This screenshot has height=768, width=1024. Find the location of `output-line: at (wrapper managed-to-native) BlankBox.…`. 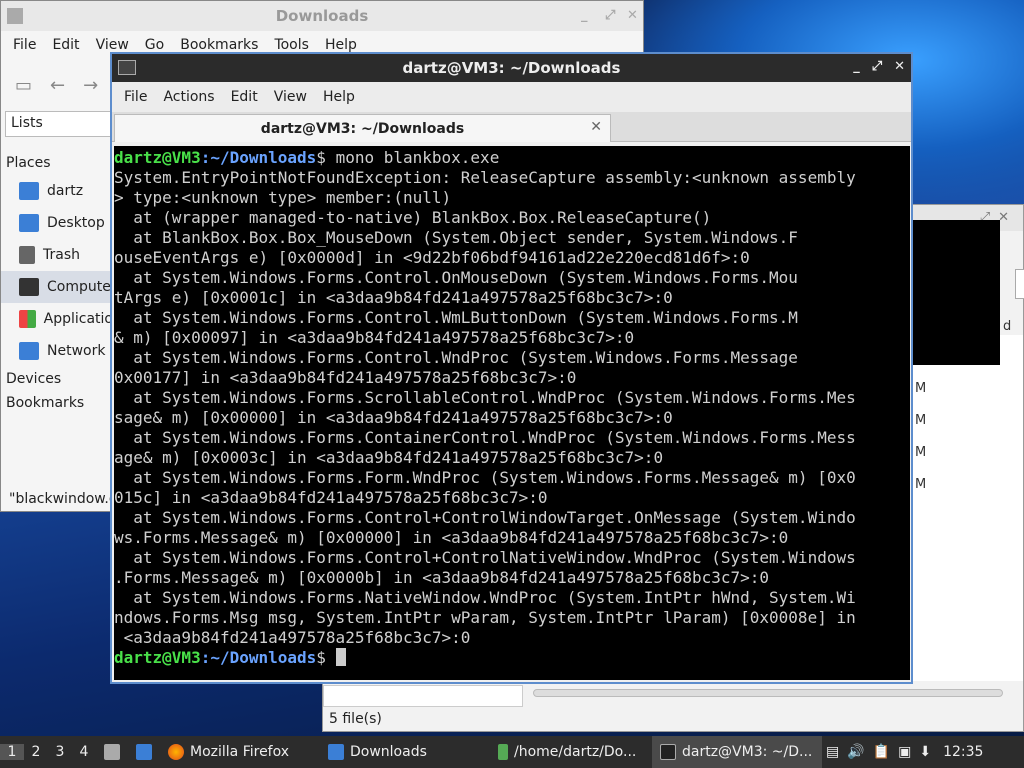

output-line: at (wrapper managed-to-native) BlankBox.… is located at coordinates (413, 217).